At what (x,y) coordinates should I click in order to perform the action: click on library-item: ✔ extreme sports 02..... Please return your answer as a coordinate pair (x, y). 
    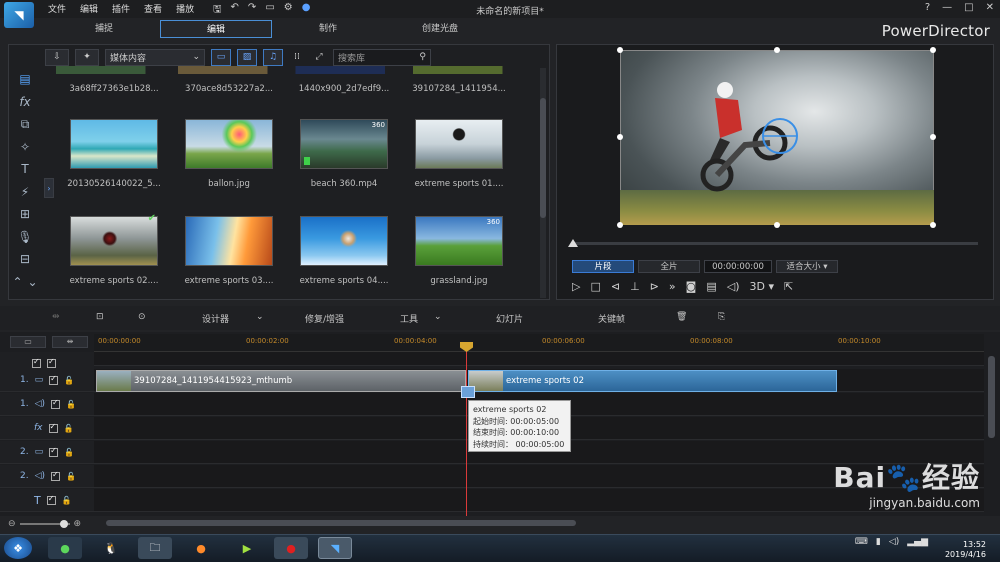
    Looking at the image, I should click on (114, 249).